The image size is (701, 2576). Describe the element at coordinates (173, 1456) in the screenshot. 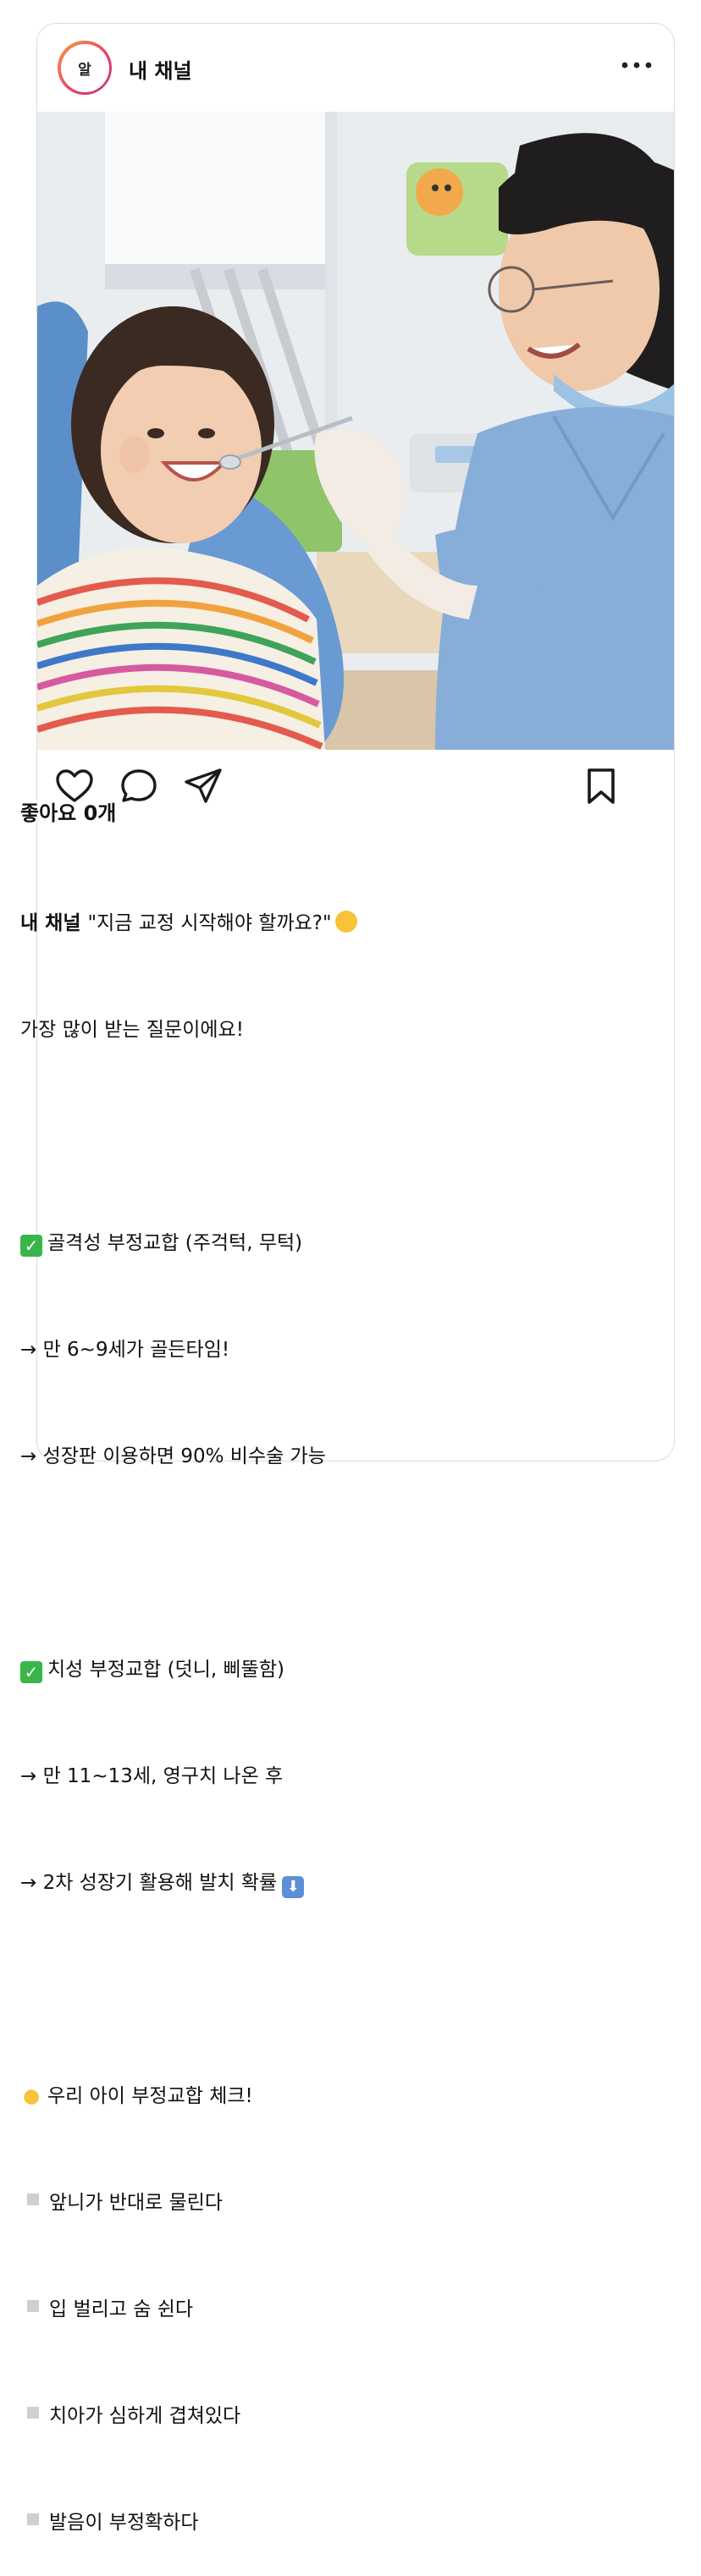

I see `caption-line: → 성장판 이용하면 90% 비수술 가능` at that location.